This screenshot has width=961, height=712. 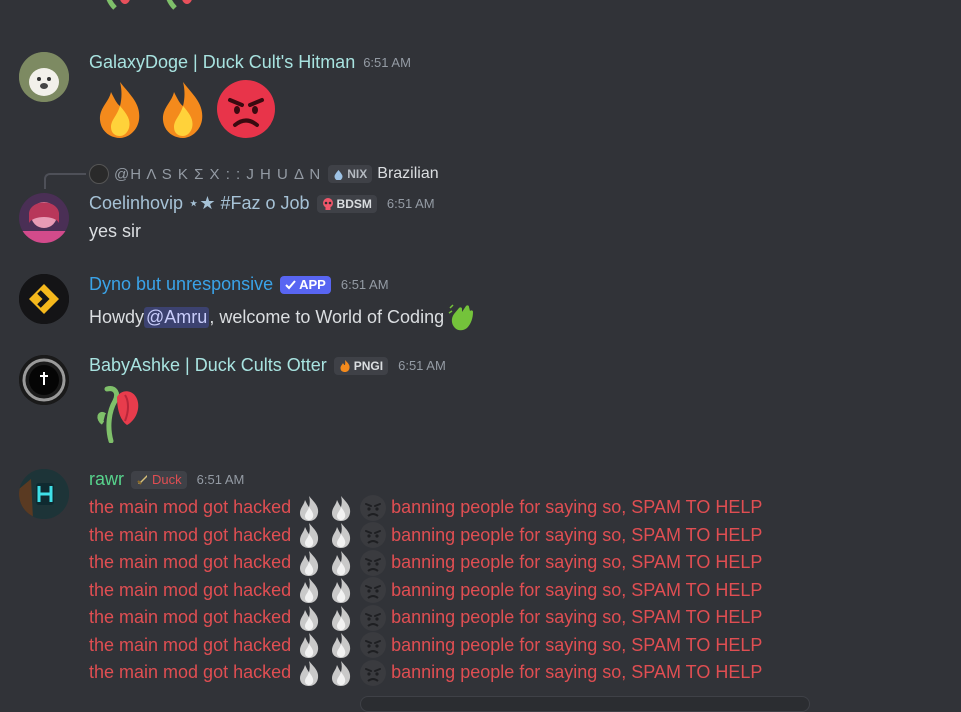 What do you see at coordinates (149, 5) in the screenshot?
I see `flower-emoji-icon` at bounding box center [149, 5].